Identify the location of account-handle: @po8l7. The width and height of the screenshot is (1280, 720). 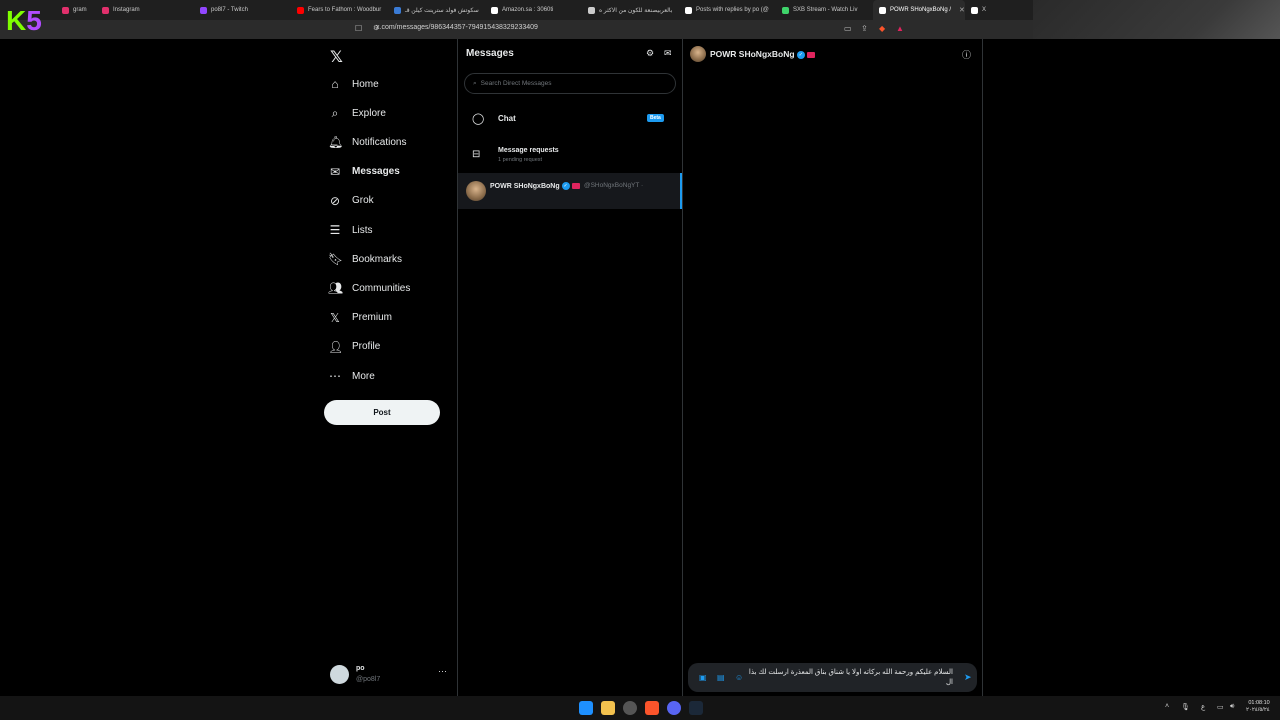
(368, 679).